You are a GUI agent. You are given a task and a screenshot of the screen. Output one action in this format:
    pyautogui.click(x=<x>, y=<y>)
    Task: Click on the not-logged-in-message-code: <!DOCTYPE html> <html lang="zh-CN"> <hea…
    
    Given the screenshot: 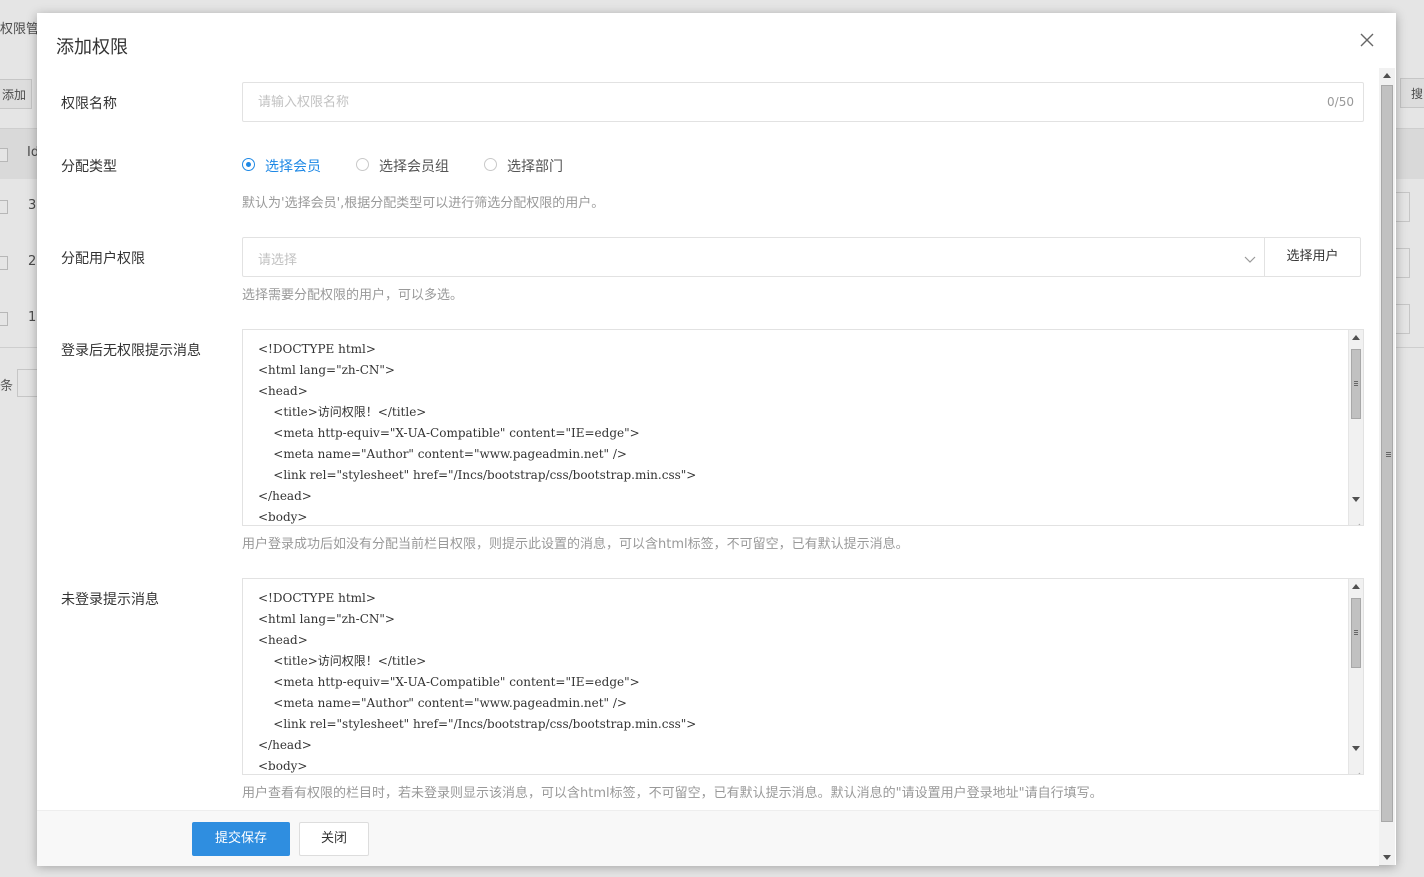 What is the action you would take?
    pyautogui.click(x=477, y=682)
    